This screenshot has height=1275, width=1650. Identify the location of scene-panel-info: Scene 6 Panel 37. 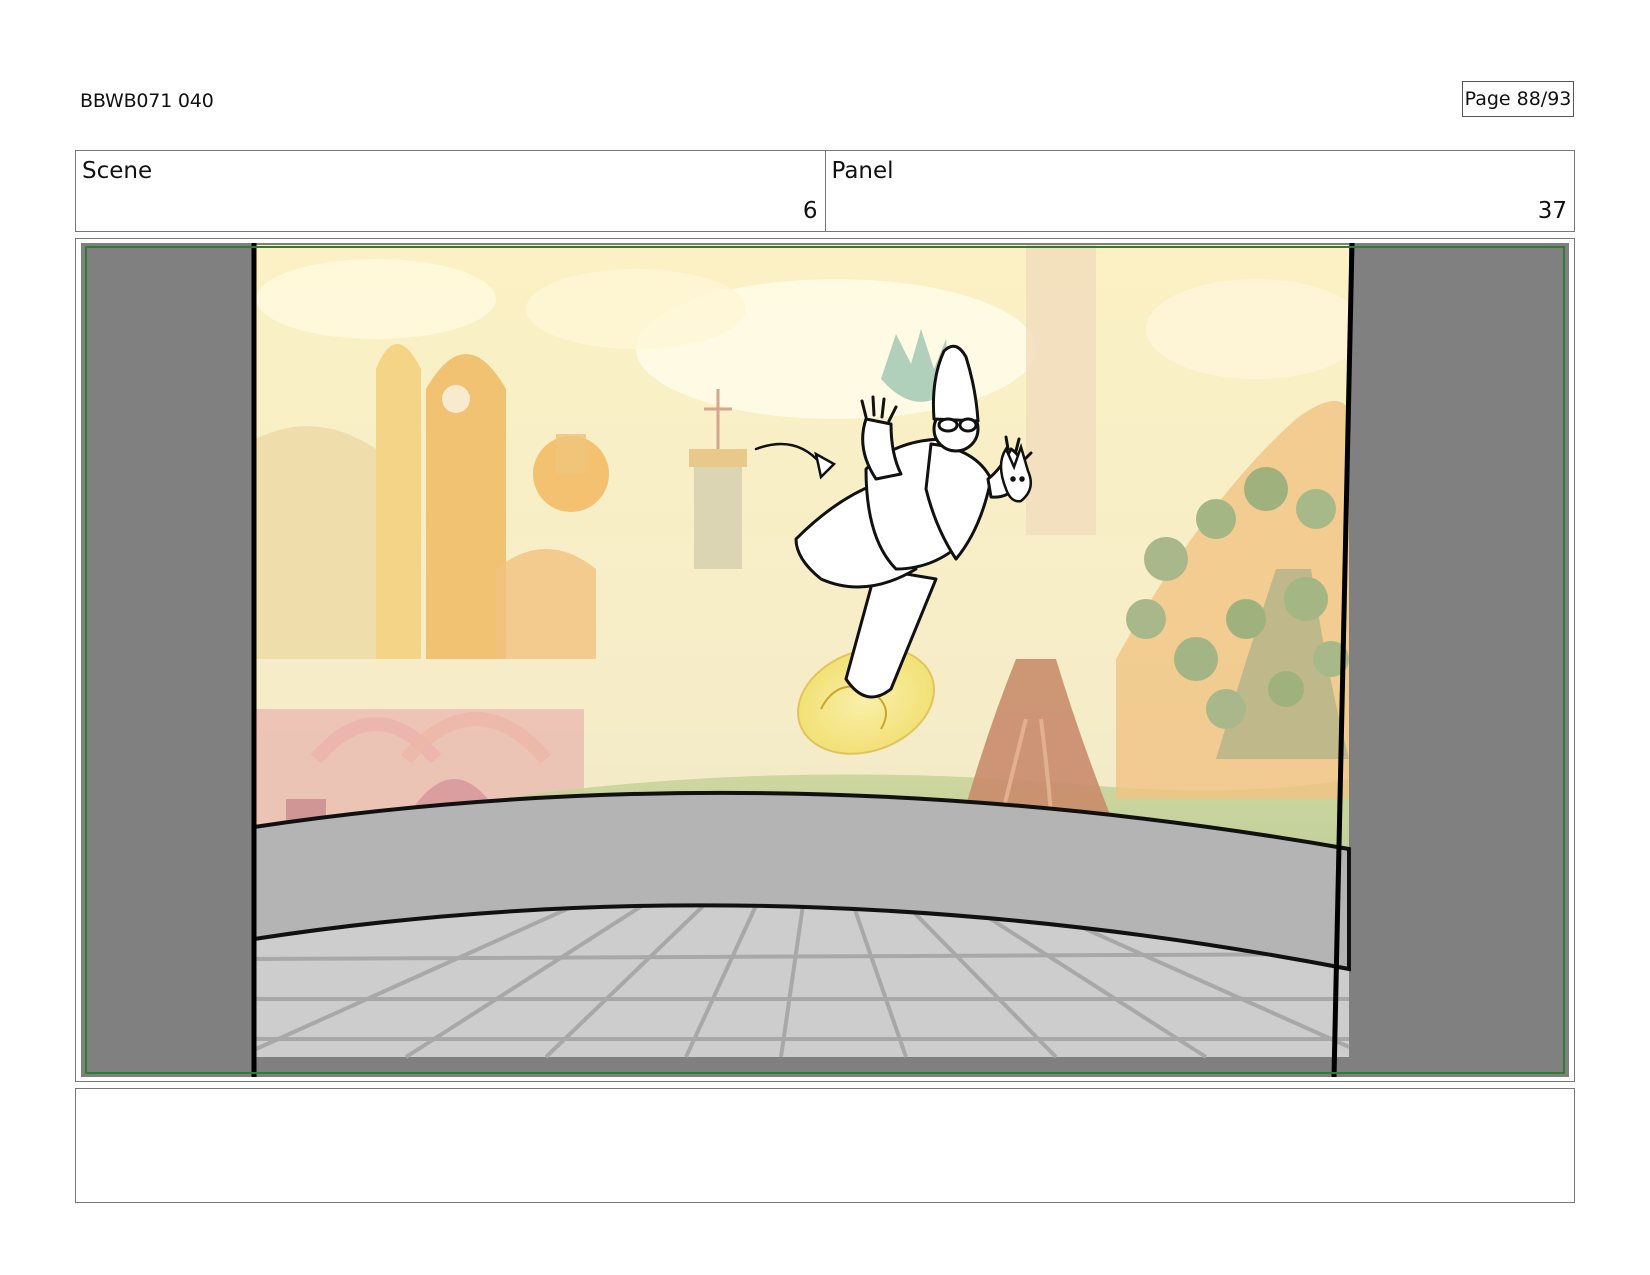
(825, 191).